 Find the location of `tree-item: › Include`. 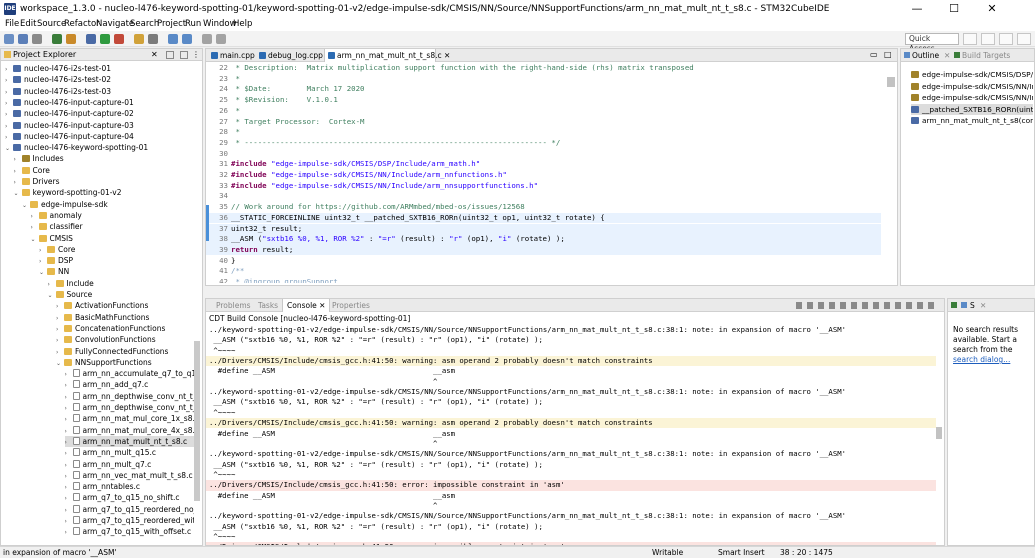

tree-item: › Include is located at coordinates (121, 283).